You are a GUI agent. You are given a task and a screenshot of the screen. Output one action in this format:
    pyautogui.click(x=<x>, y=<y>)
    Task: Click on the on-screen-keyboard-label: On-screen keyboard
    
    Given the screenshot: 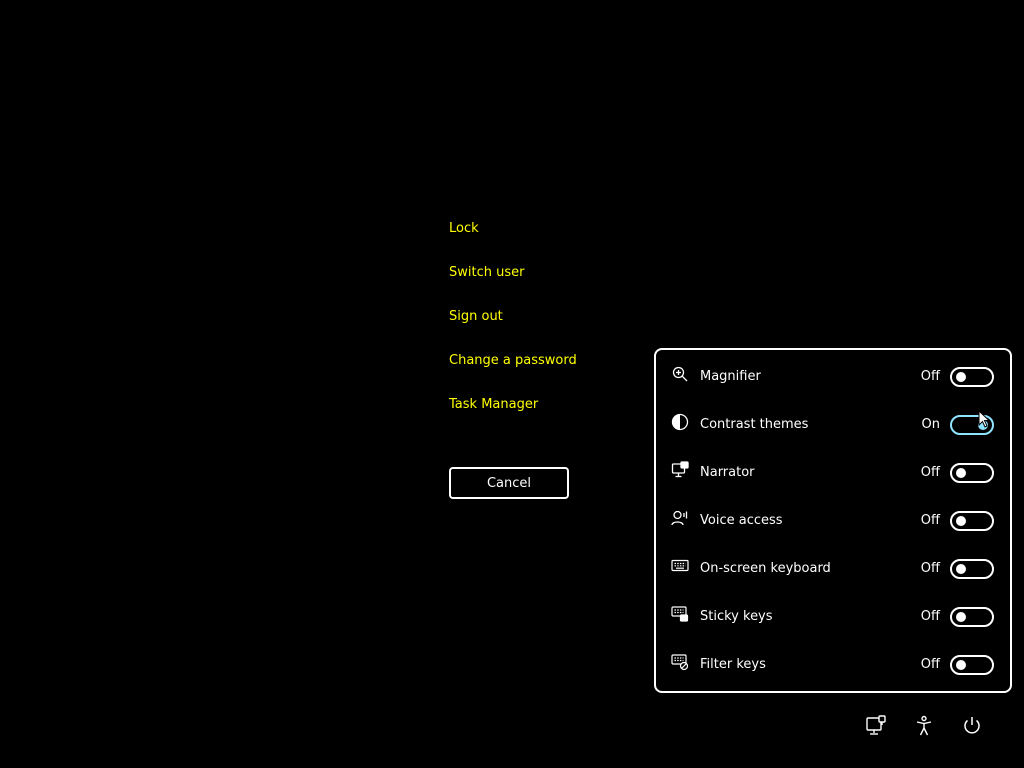 What is the action you would take?
    pyautogui.click(x=765, y=568)
    